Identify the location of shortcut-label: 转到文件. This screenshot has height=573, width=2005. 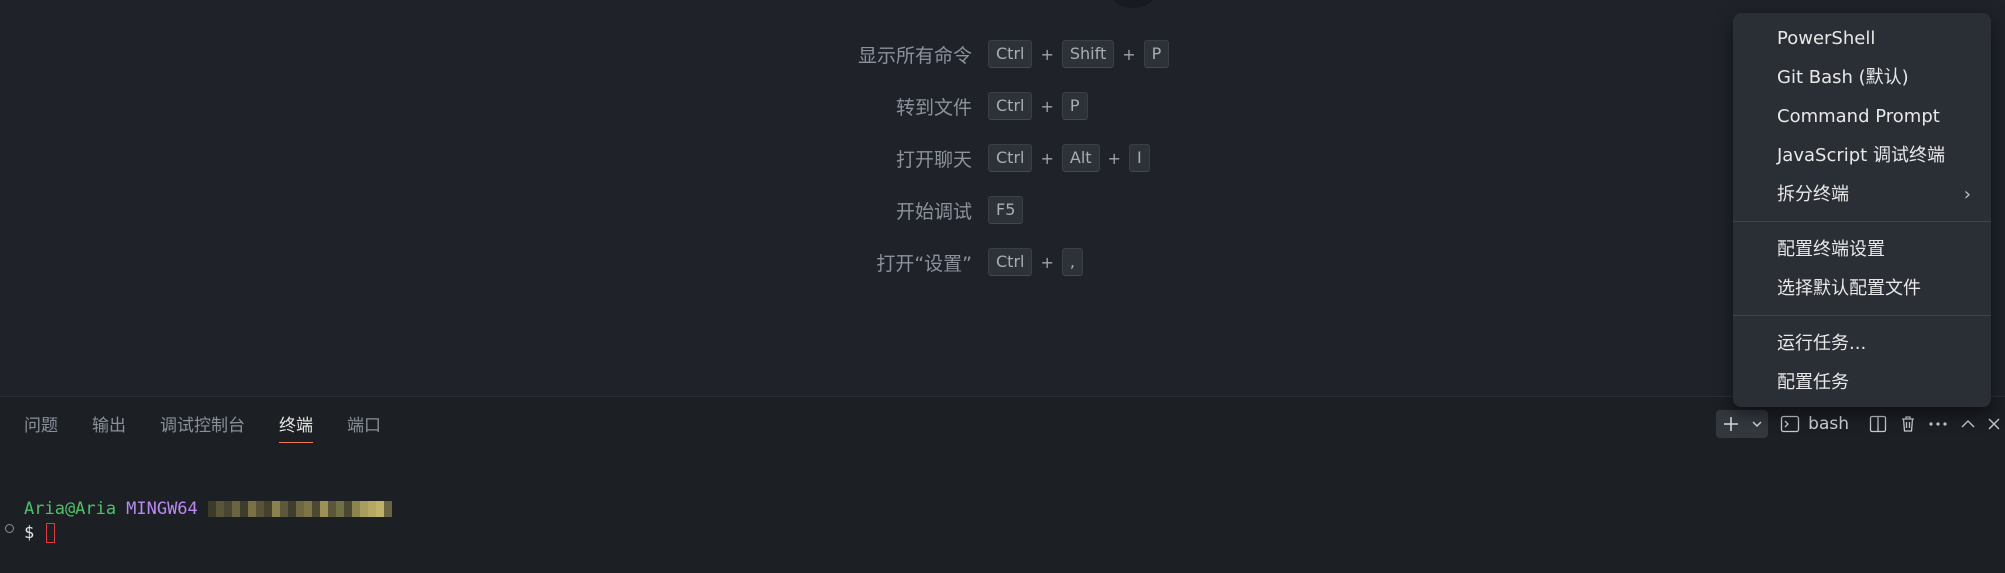
(844, 106).